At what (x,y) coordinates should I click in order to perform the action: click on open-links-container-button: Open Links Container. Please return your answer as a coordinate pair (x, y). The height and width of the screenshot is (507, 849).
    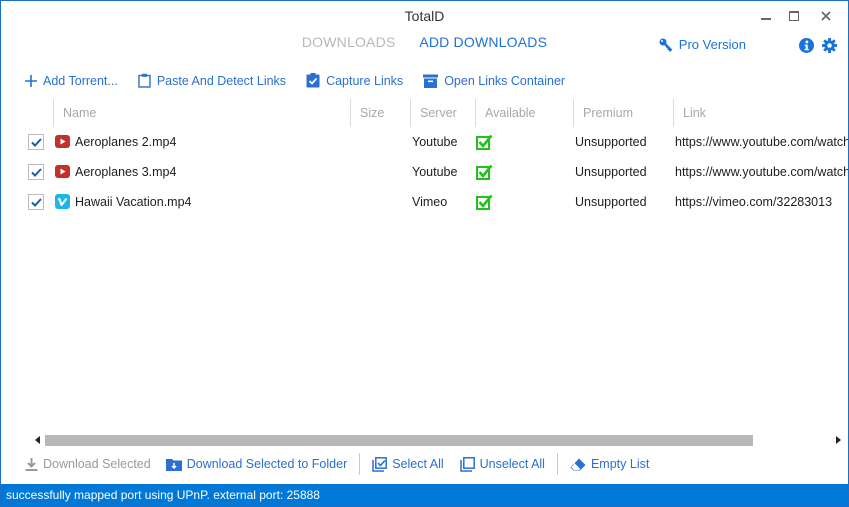
    Looking at the image, I should click on (494, 81).